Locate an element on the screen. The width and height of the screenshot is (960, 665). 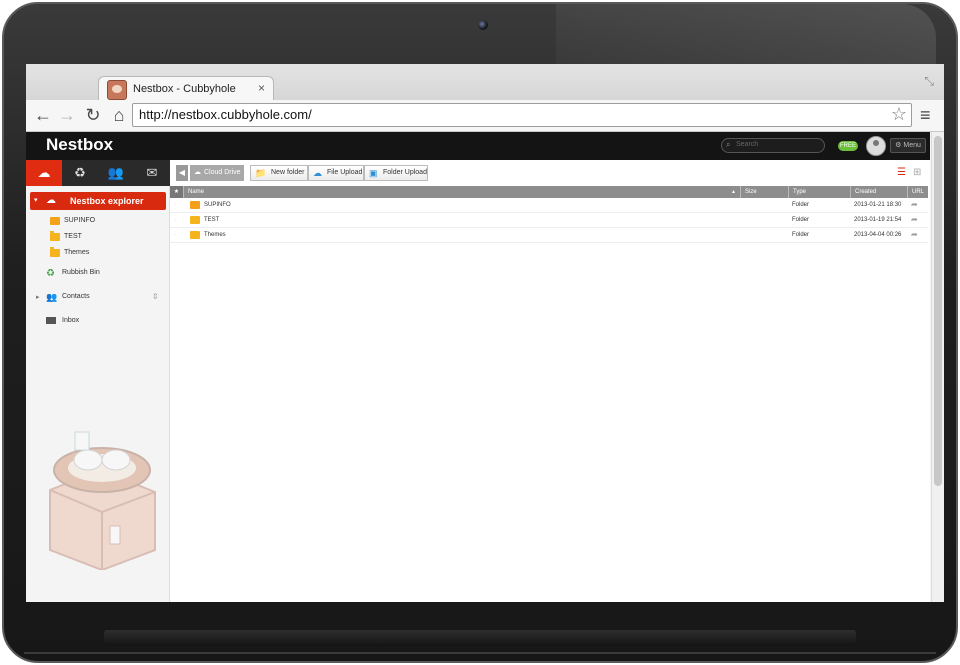
column-type: Type is located at coordinates (819, 192).